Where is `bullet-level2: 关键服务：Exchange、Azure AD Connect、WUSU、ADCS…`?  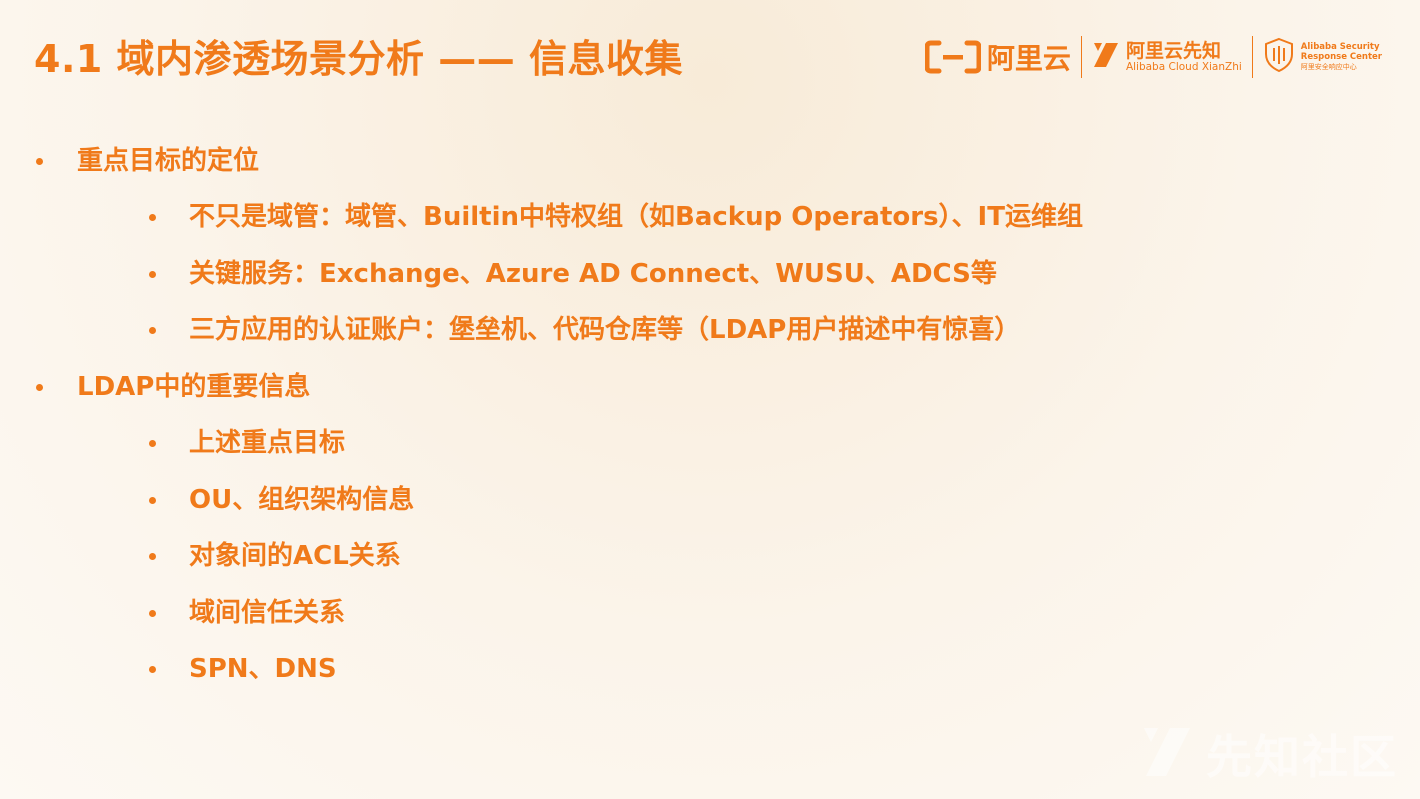
bullet-level2: 关键服务：Exchange、Azure AD Connect、WUSU、ADCS… is located at coordinates (593, 274).